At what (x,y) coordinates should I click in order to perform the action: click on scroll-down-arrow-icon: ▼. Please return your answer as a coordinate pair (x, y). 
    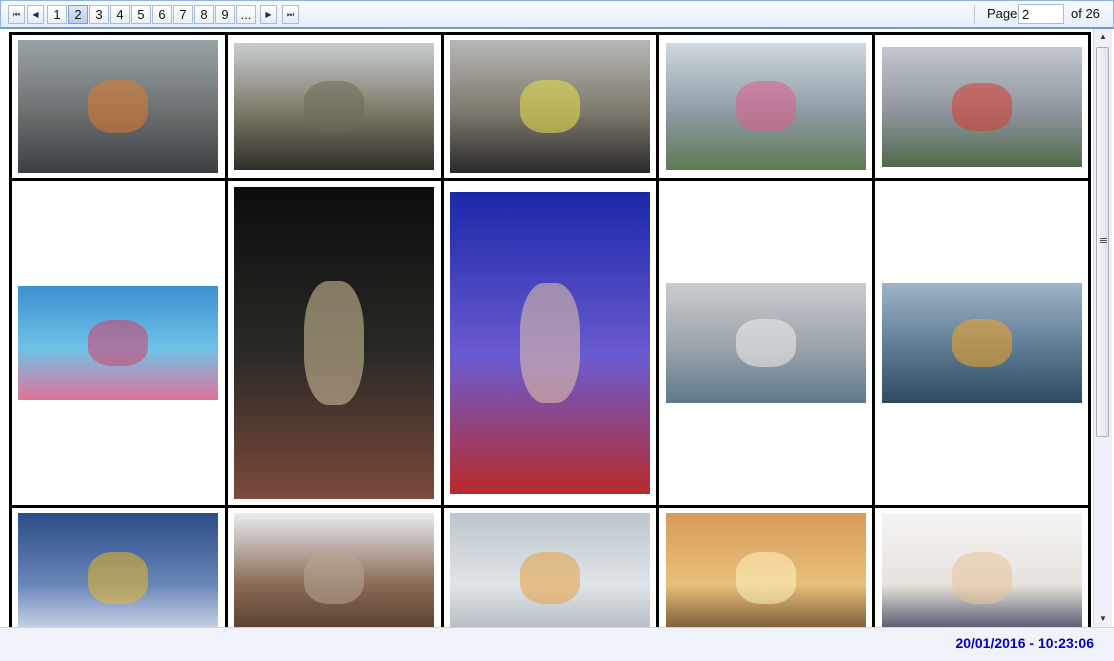
    Looking at the image, I should click on (1103, 619).